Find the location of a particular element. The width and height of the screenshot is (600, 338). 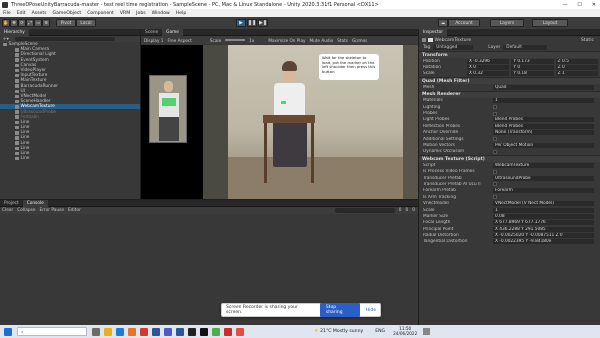

editor-dropdown: Editor is located at coordinates (74, 210).